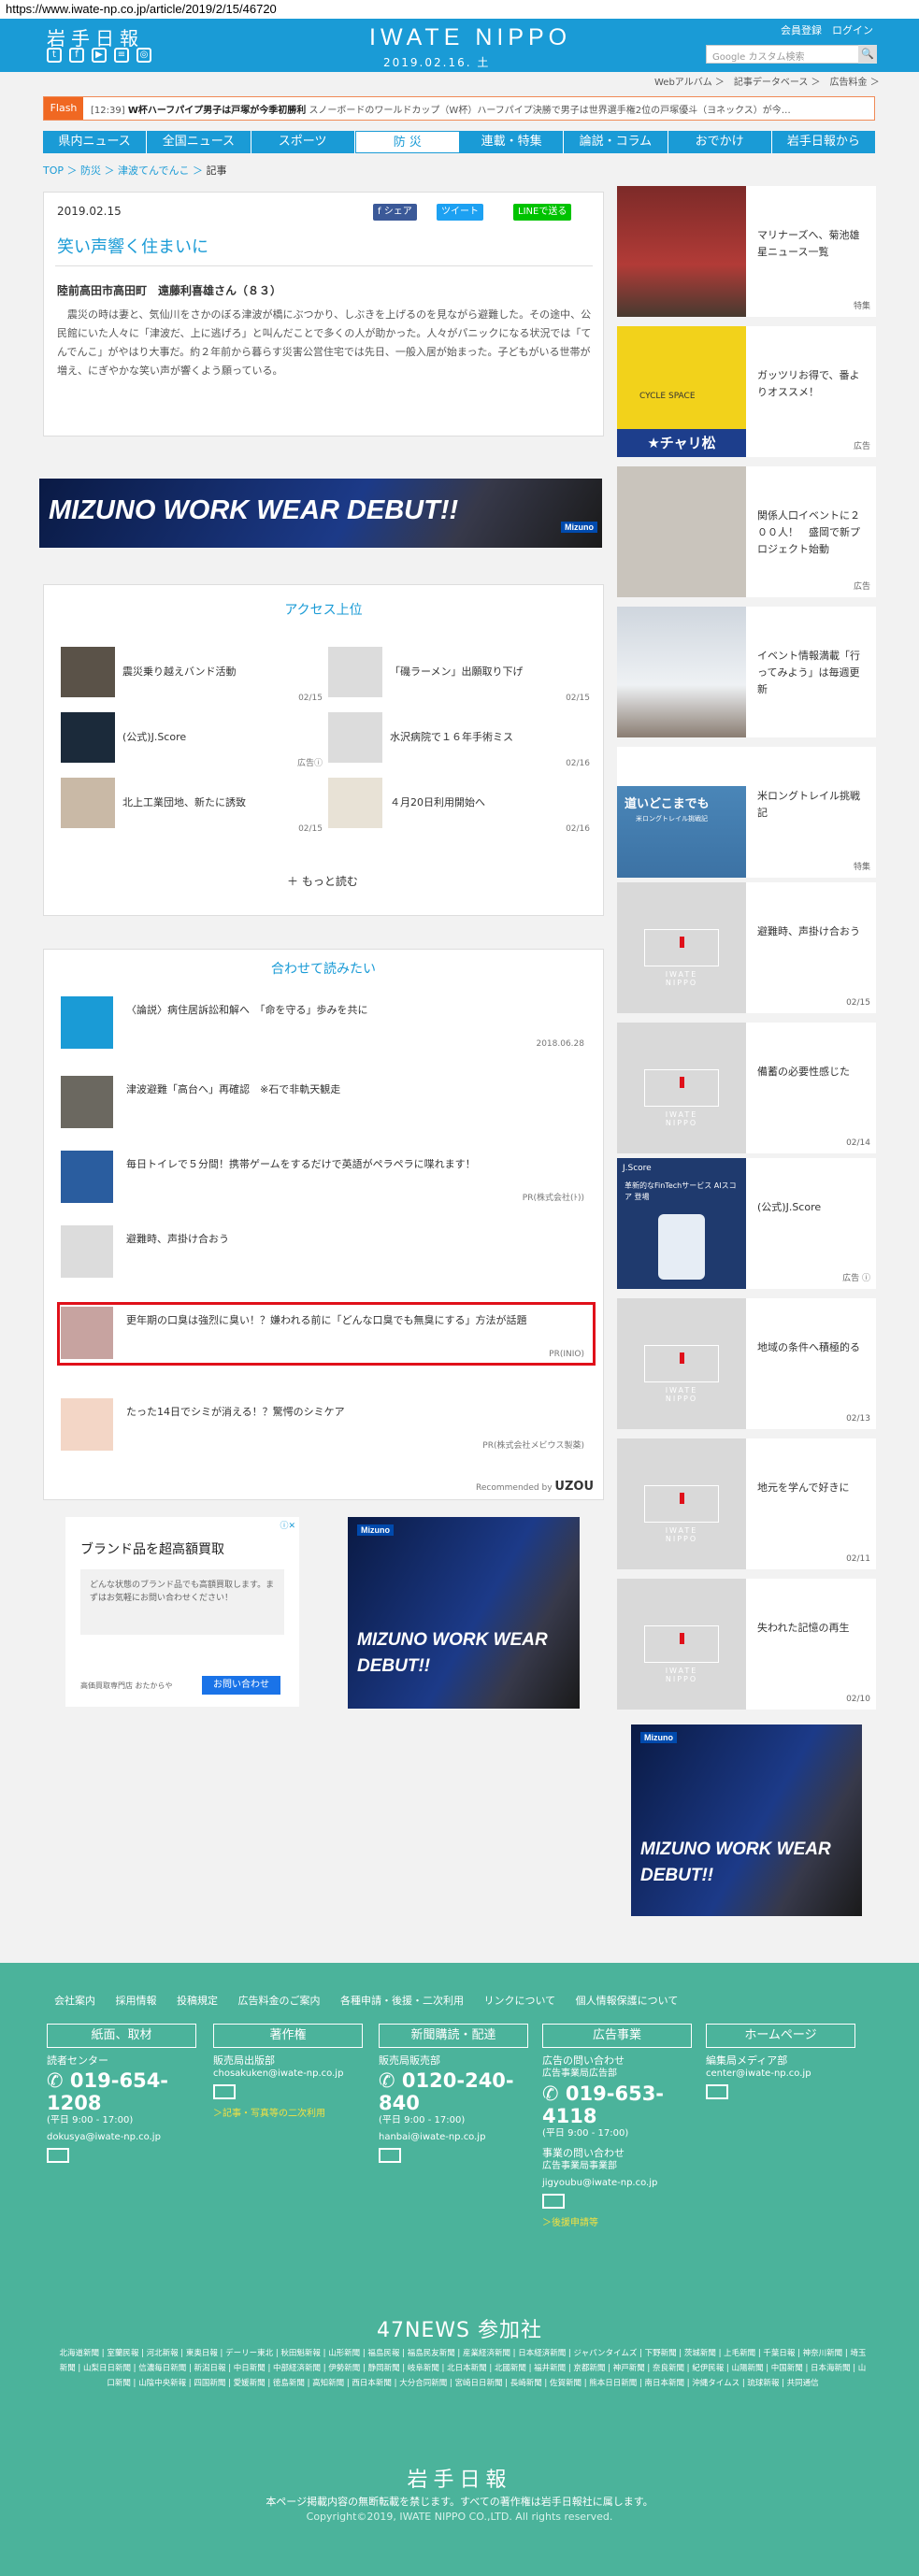 Image resolution: width=919 pixels, height=2576 pixels. I want to click on line-share-button: LINEで送る, so click(542, 212).